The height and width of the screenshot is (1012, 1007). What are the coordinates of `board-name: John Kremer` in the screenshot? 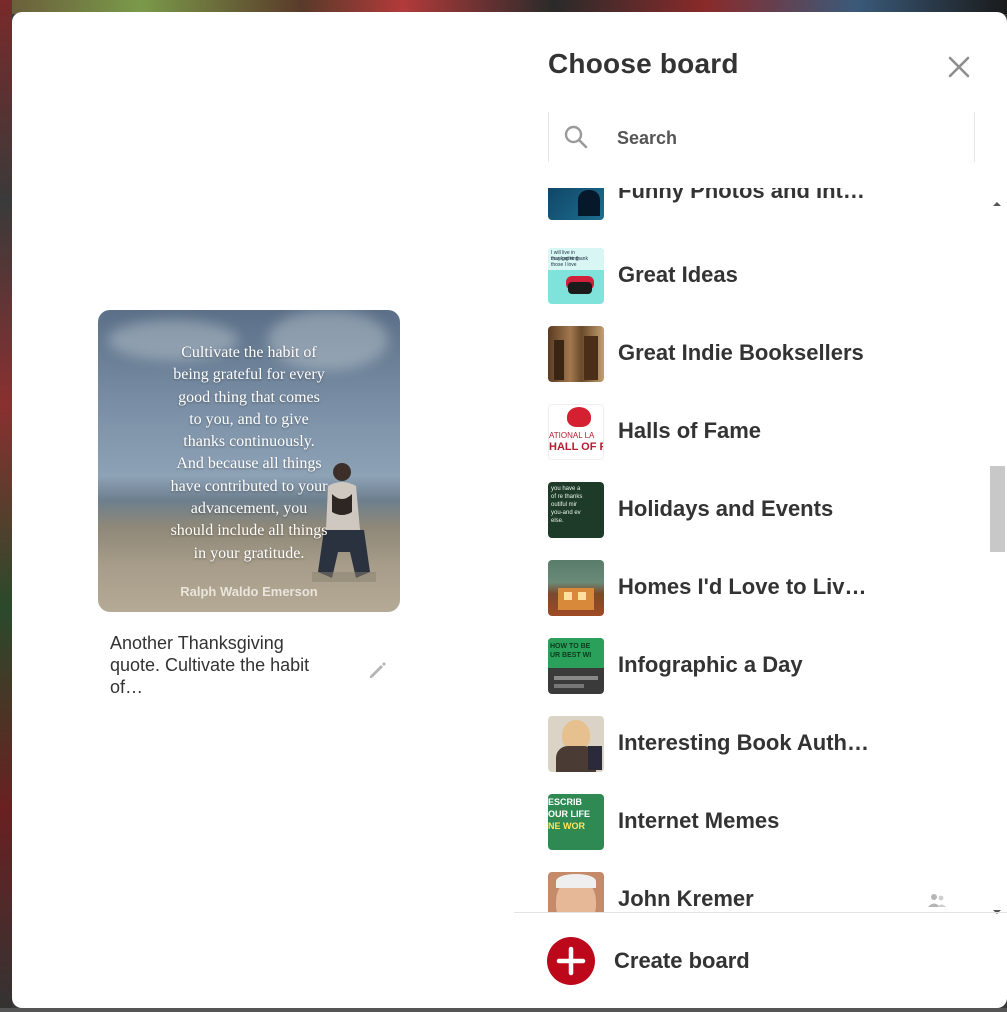 It's located at (686, 898).